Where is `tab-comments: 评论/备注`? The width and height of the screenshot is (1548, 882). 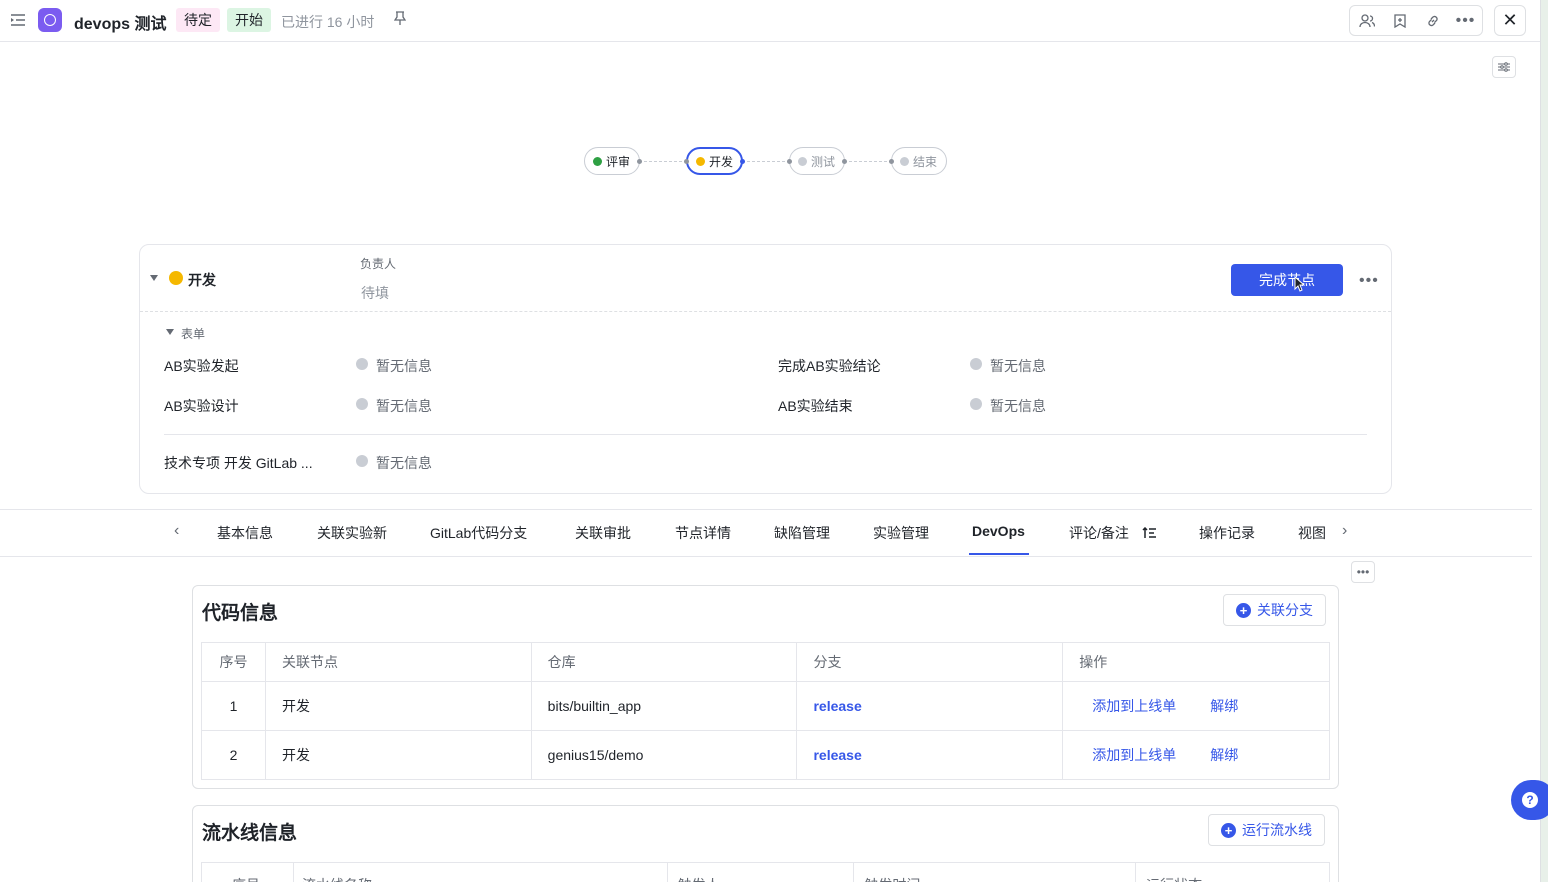
tab-comments: 评论/备注 is located at coordinates (1099, 533).